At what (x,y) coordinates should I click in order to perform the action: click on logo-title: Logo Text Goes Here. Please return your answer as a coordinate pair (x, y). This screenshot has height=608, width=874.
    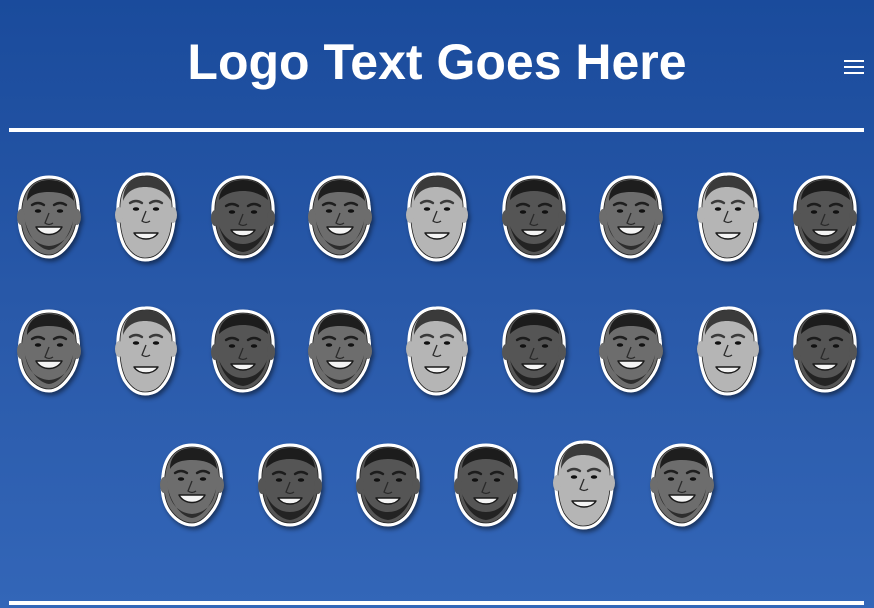
    Looking at the image, I should click on (437, 62).